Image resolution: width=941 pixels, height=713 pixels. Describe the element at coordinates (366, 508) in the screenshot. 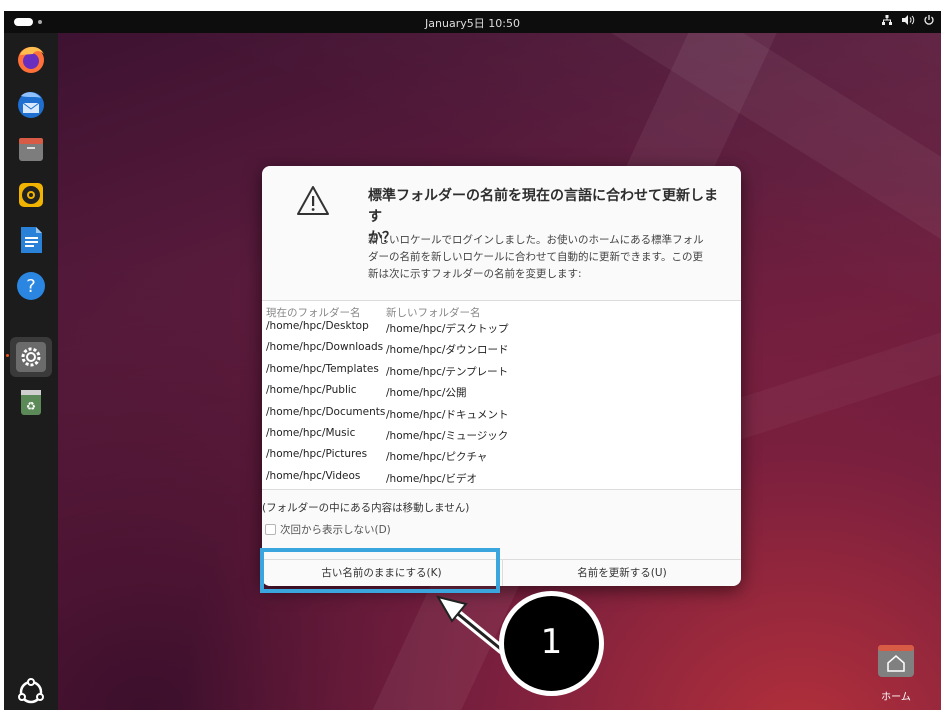

I see `note-text: (フォルダーの中にある内容は移動しません)` at that location.